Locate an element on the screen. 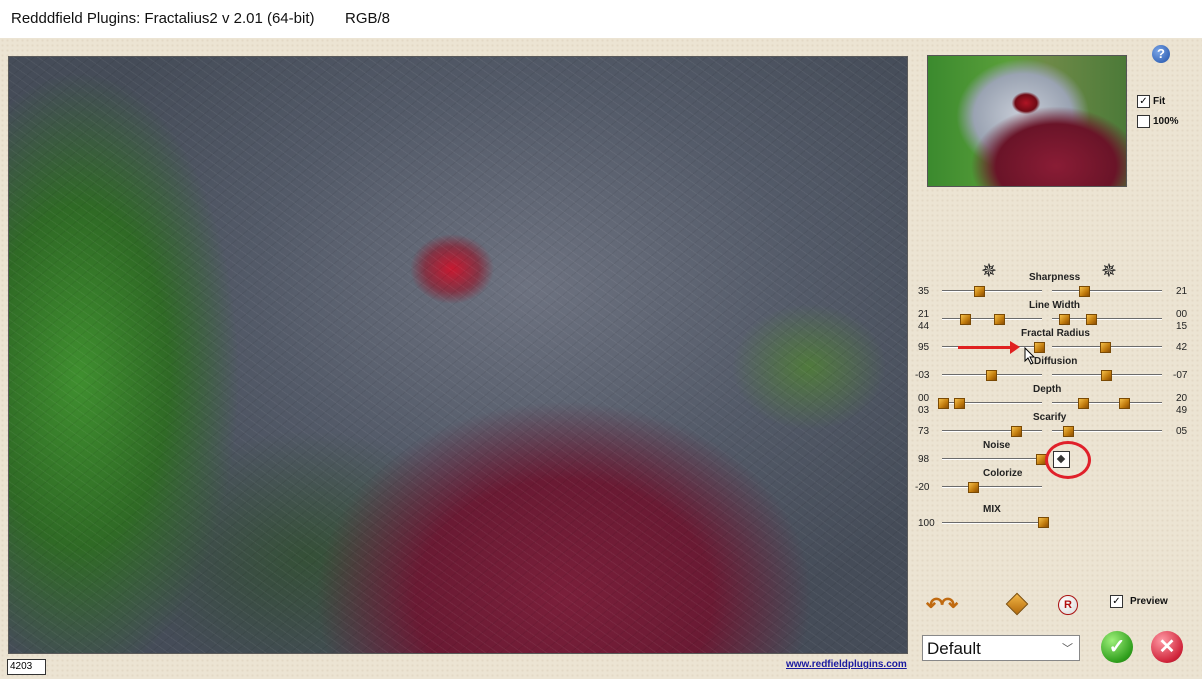  colorize-label: Colorize is located at coordinates (1003, 473).